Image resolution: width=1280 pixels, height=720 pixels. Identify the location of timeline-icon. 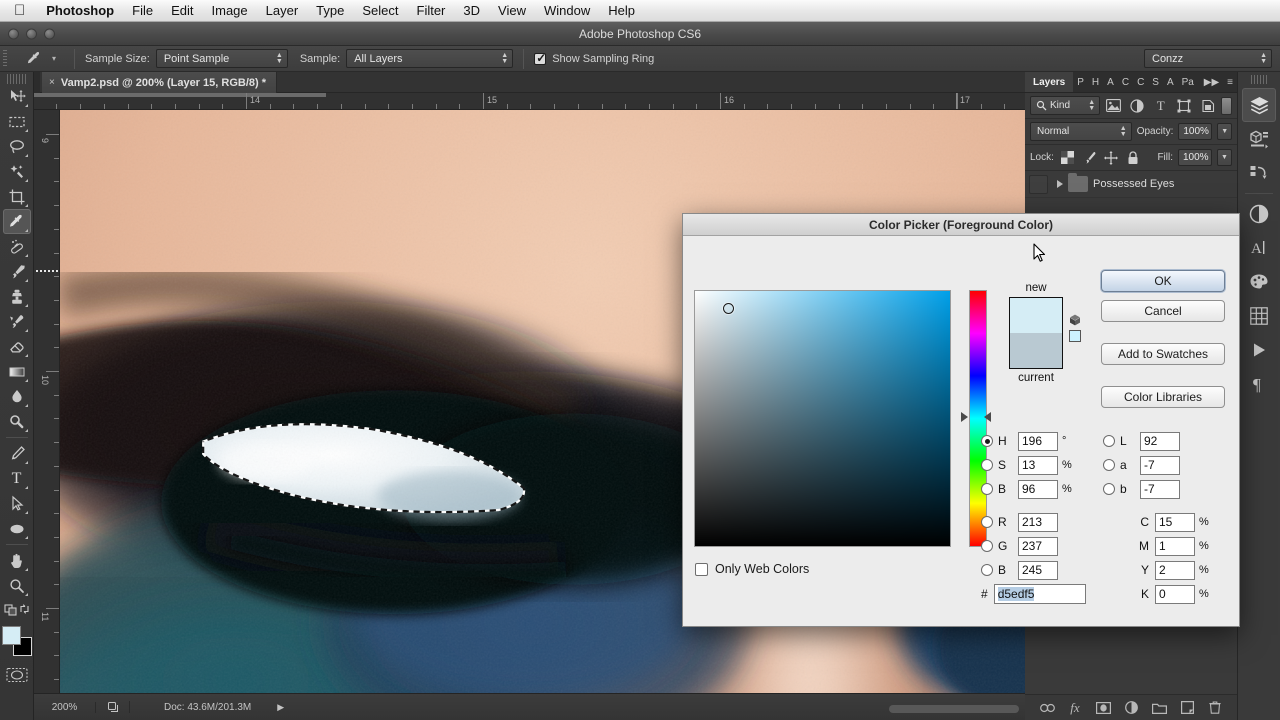
(1259, 350).